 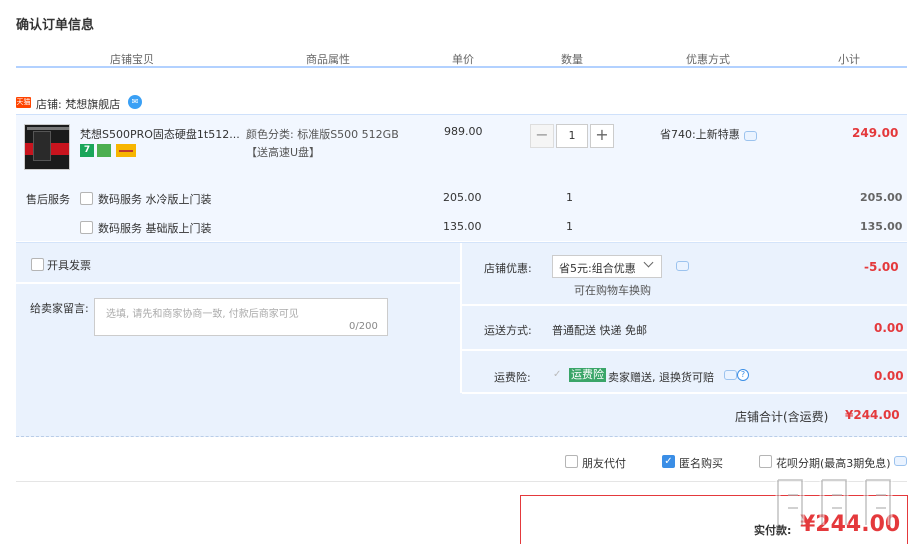 I want to click on shop-total-label: 店铺合计(含运费), so click(x=782, y=417).